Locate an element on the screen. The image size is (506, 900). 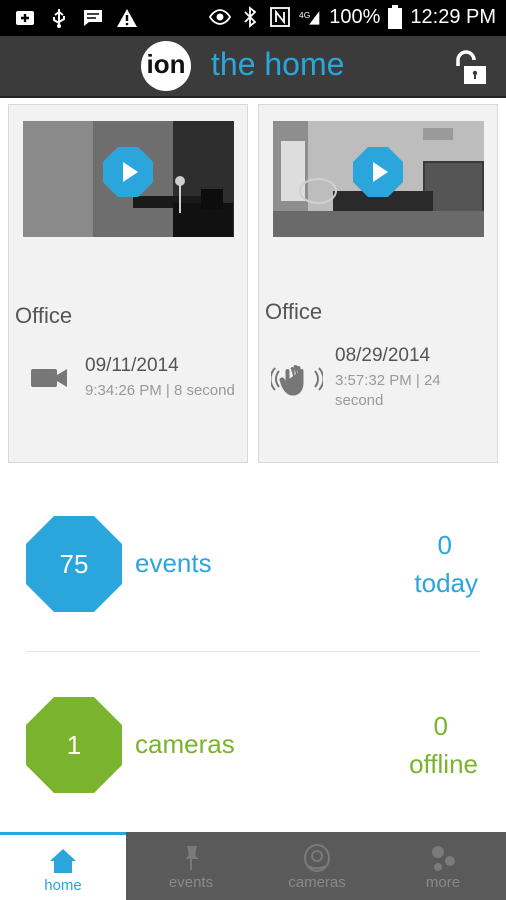
pin-icon is located at coordinates (192, 858).